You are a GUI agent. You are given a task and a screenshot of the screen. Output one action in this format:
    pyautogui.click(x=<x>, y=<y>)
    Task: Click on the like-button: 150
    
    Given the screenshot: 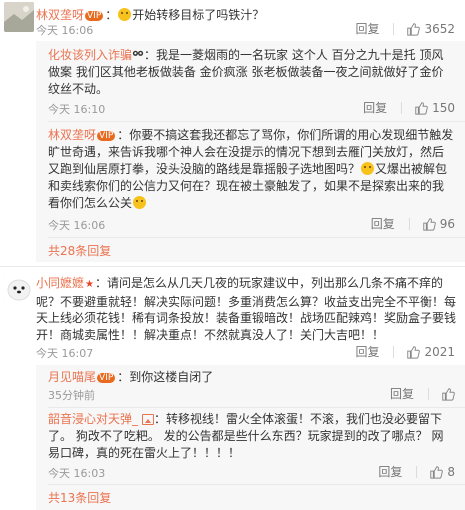 What is the action you would take?
    pyautogui.click(x=434, y=108)
    